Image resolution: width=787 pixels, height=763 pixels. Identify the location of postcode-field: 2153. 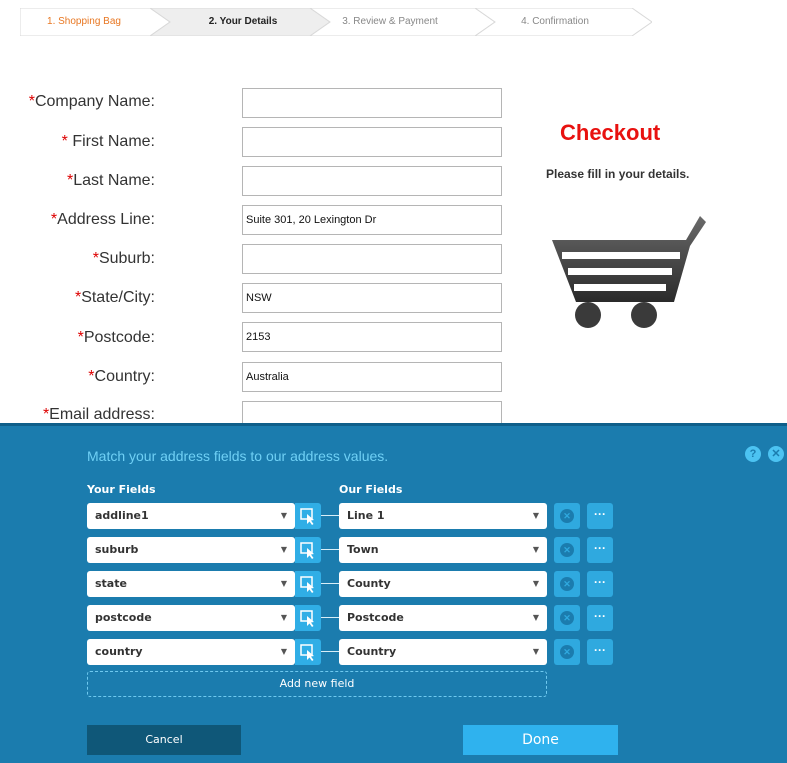
(372, 337).